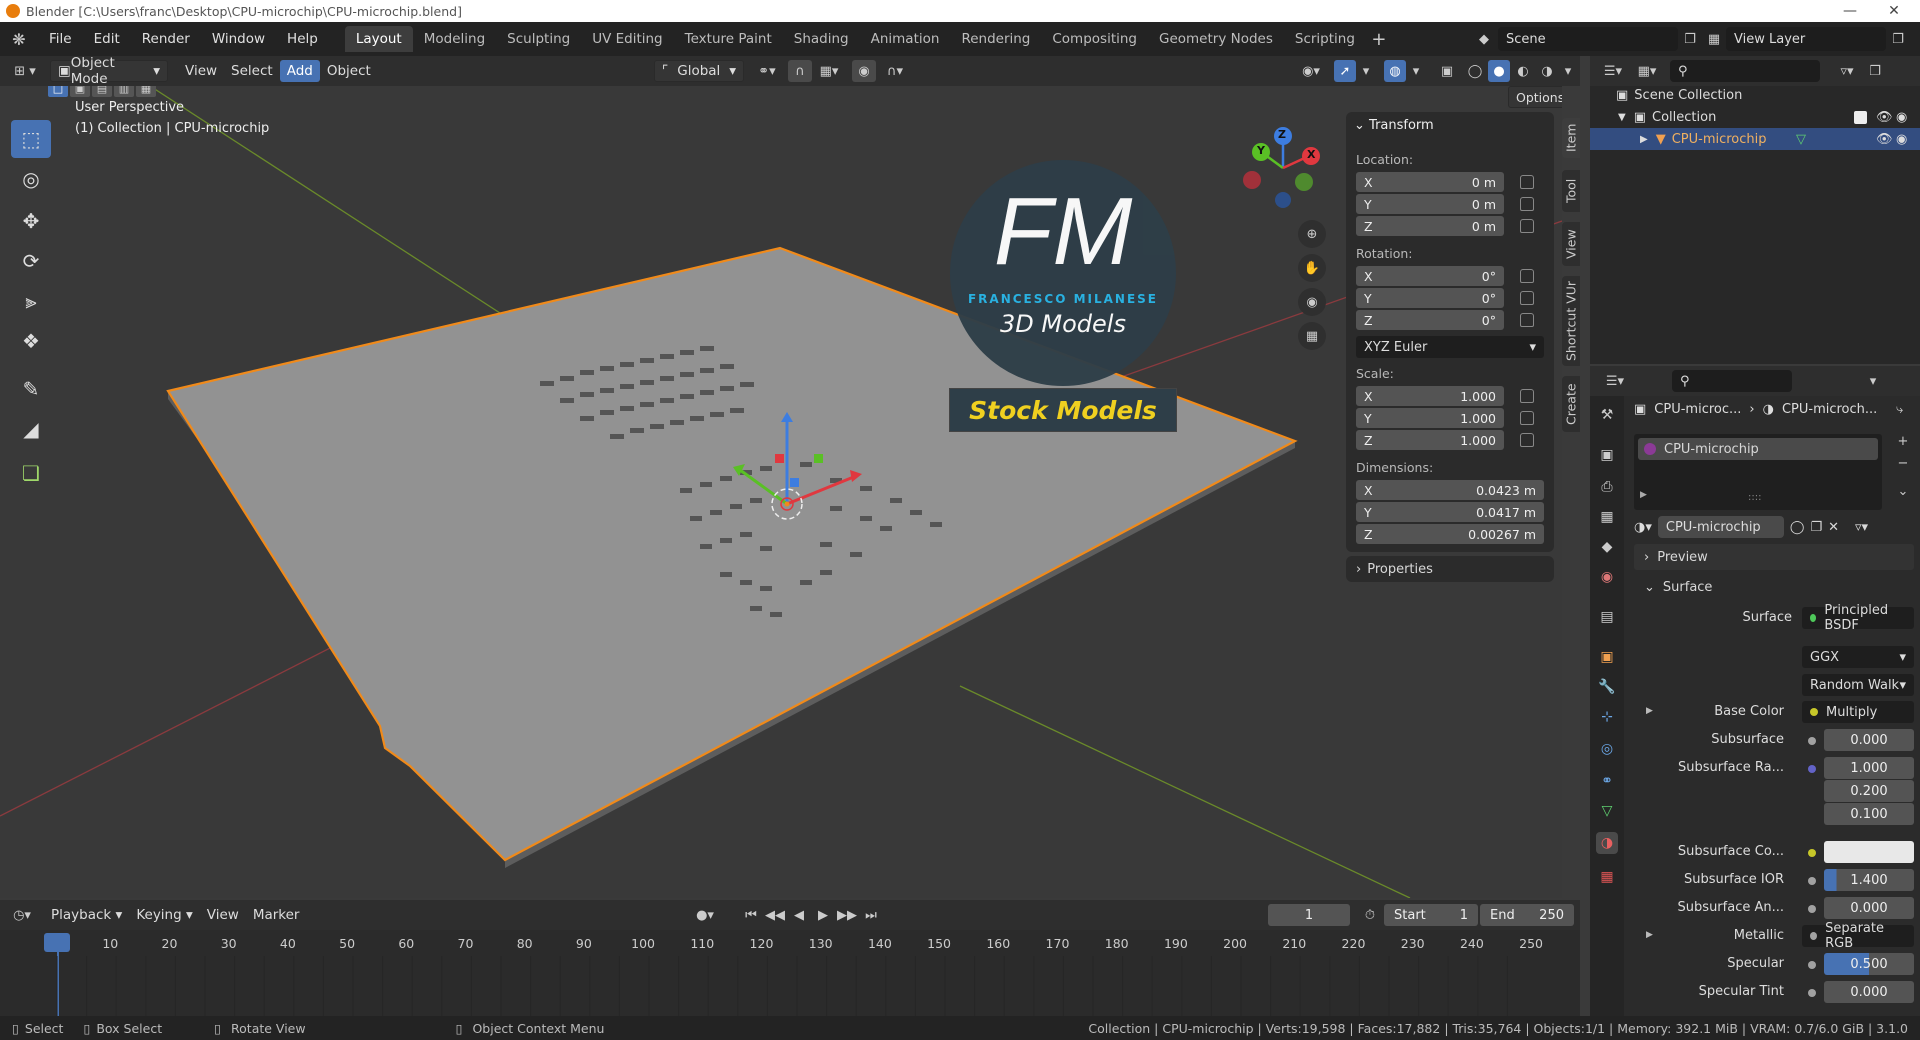 Image resolution: width=1920 pixels, height=1040 pixels. I want to click on move-tool: ✥, so click(31, 221).